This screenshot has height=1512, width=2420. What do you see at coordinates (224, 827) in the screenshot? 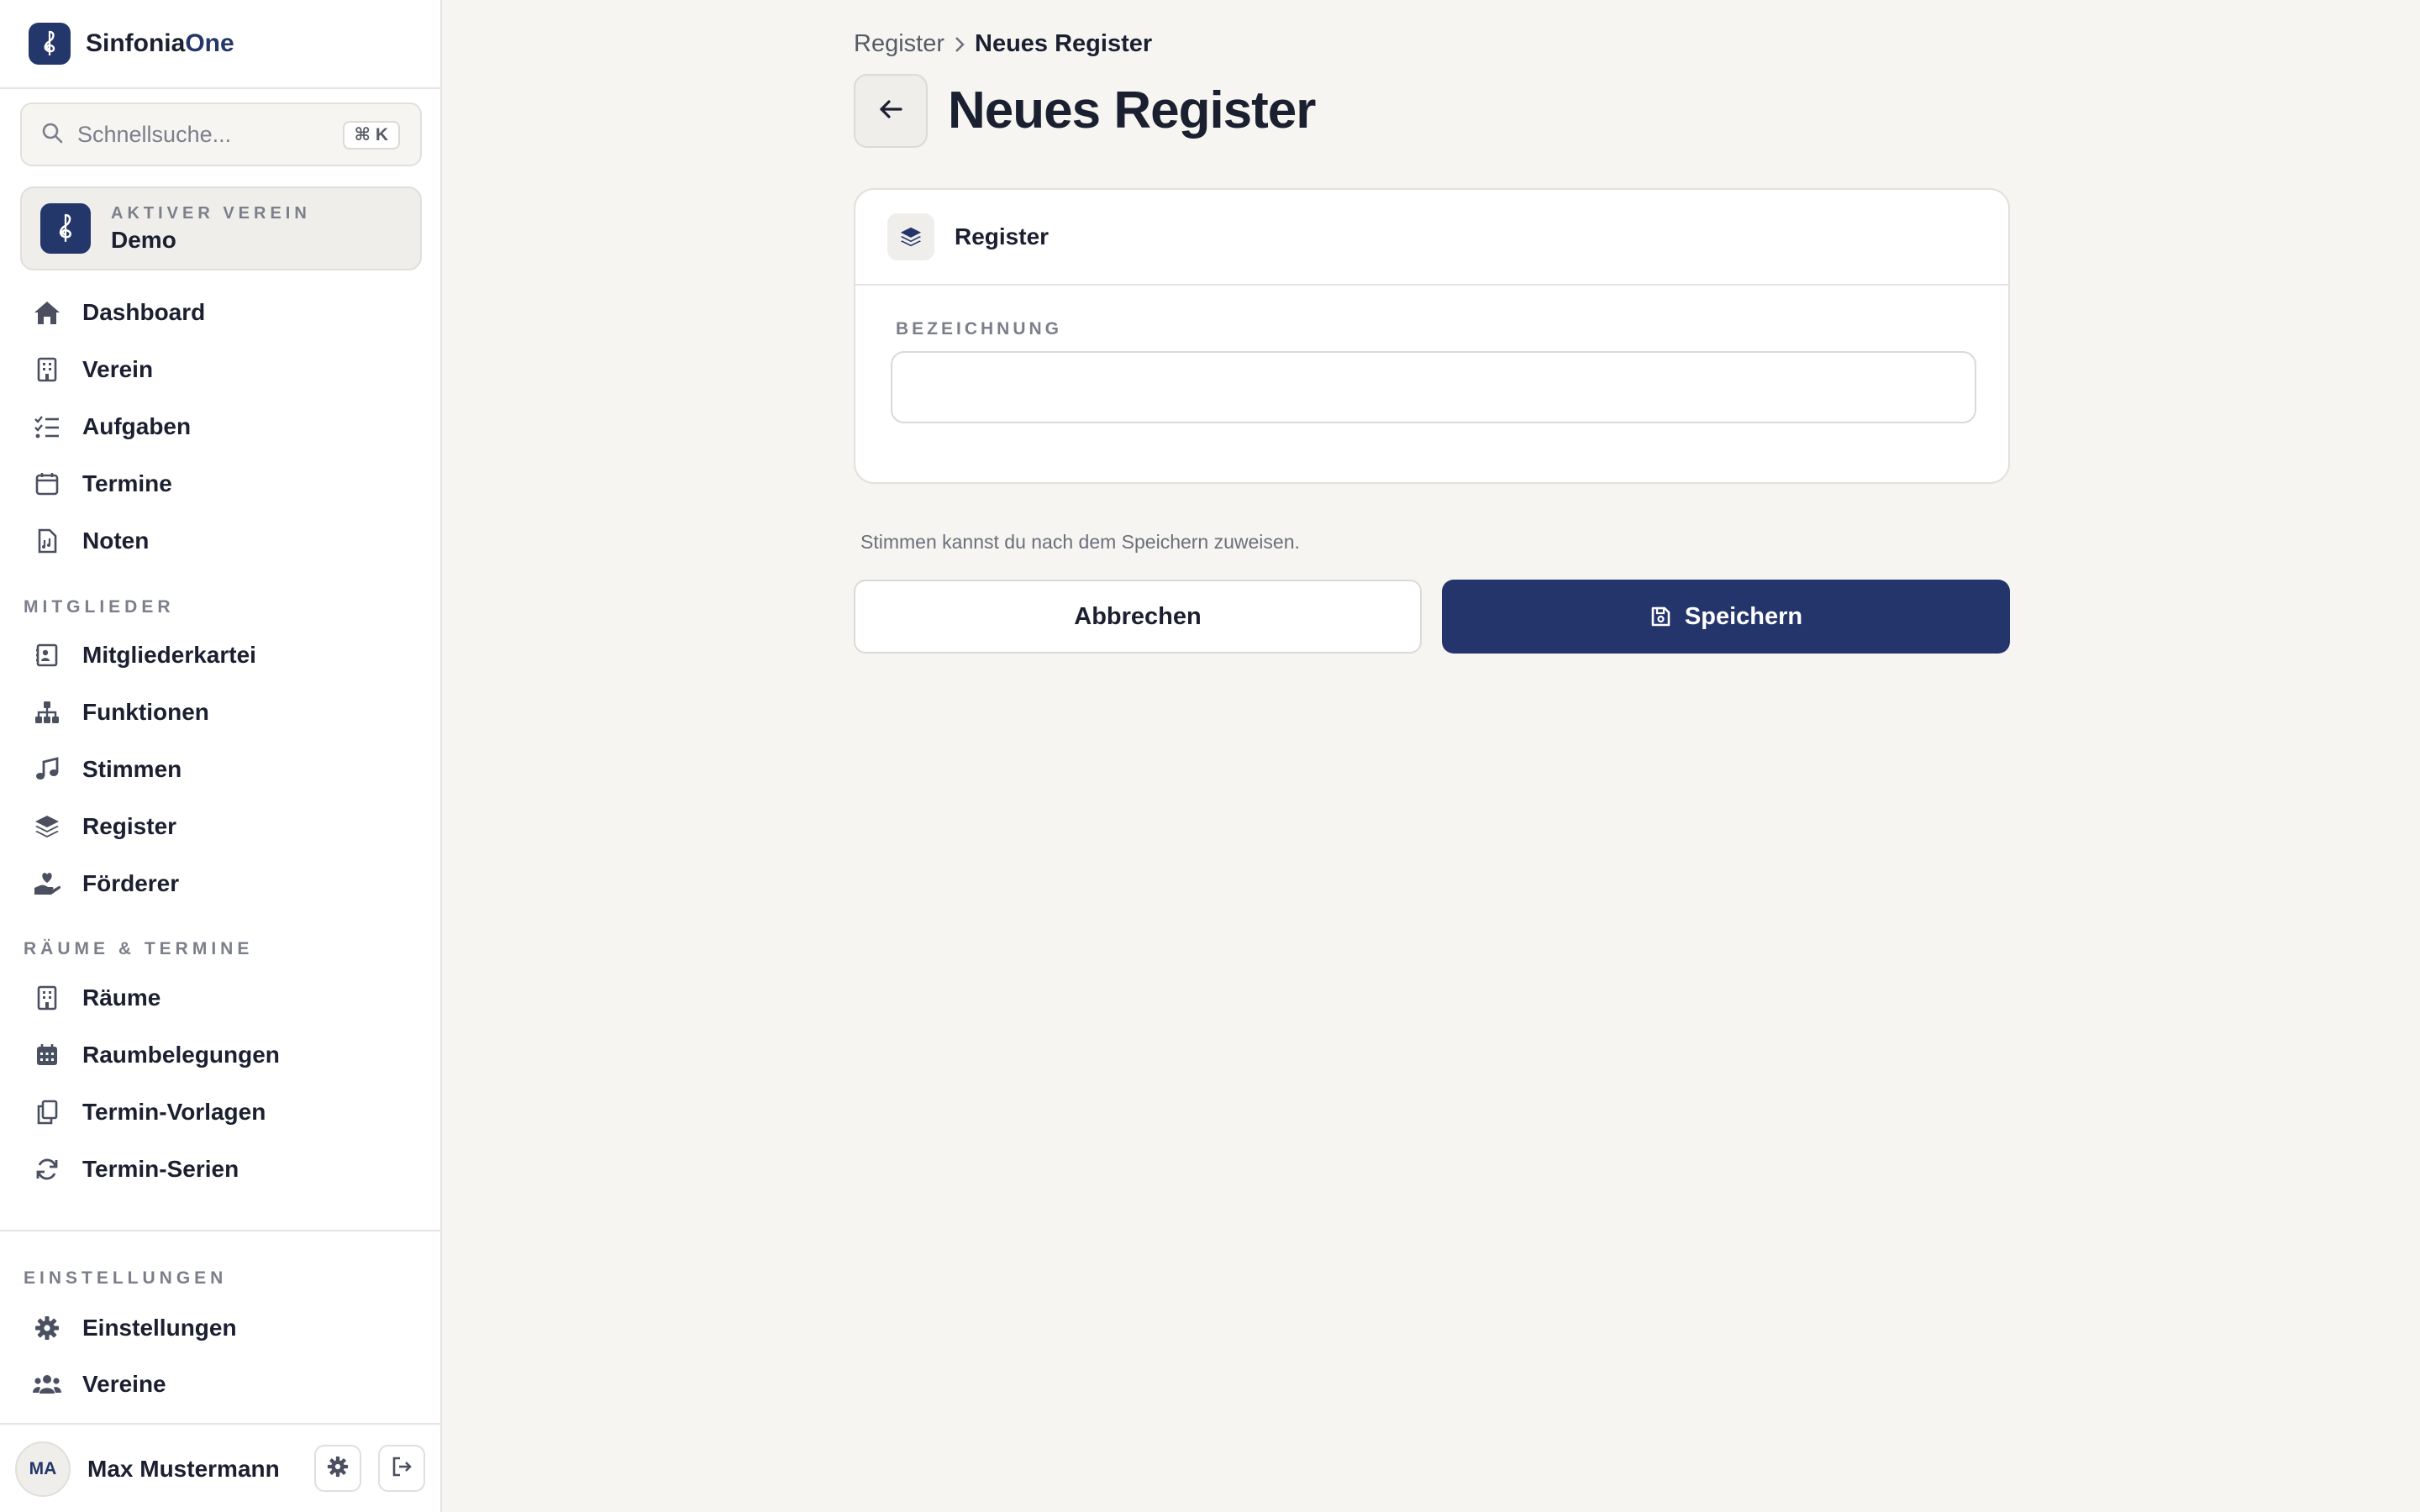
I see `sidebar-item-register: Register` at bounding box center [224, 827].